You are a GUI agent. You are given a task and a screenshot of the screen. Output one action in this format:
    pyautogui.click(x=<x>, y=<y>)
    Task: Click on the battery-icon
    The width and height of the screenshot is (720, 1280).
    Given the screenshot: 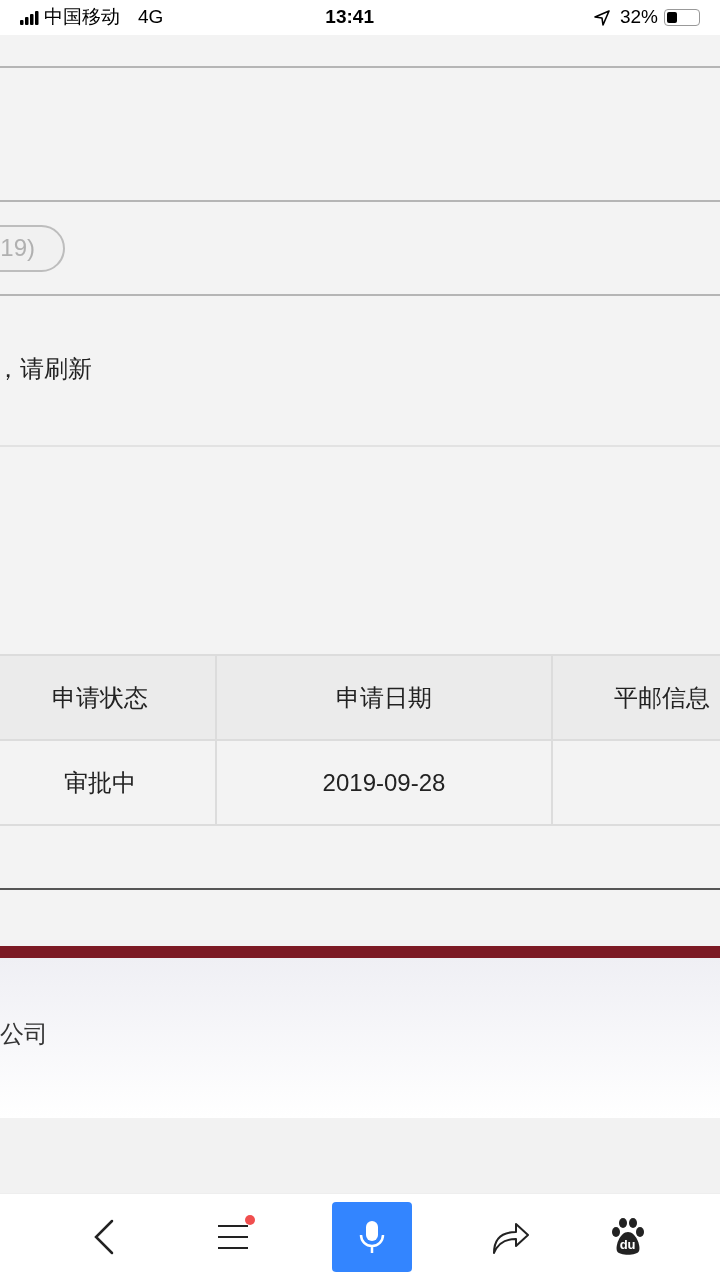 What is the action you would take?
    pyautogui.click(x=682, y=17)
    